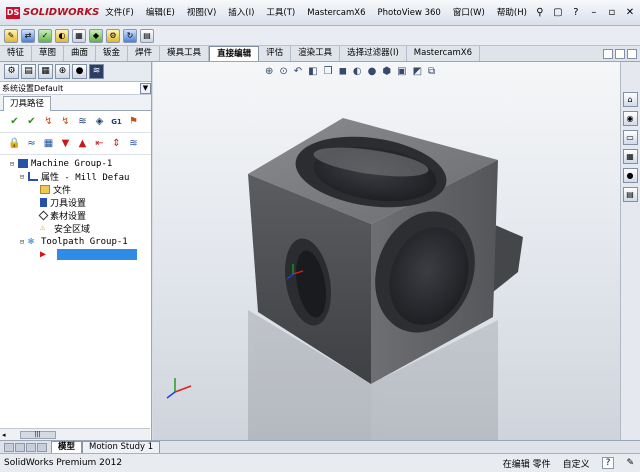 The image size is (640, 472). I want to click on ds-logo-icon: DS, so click(13, 12).